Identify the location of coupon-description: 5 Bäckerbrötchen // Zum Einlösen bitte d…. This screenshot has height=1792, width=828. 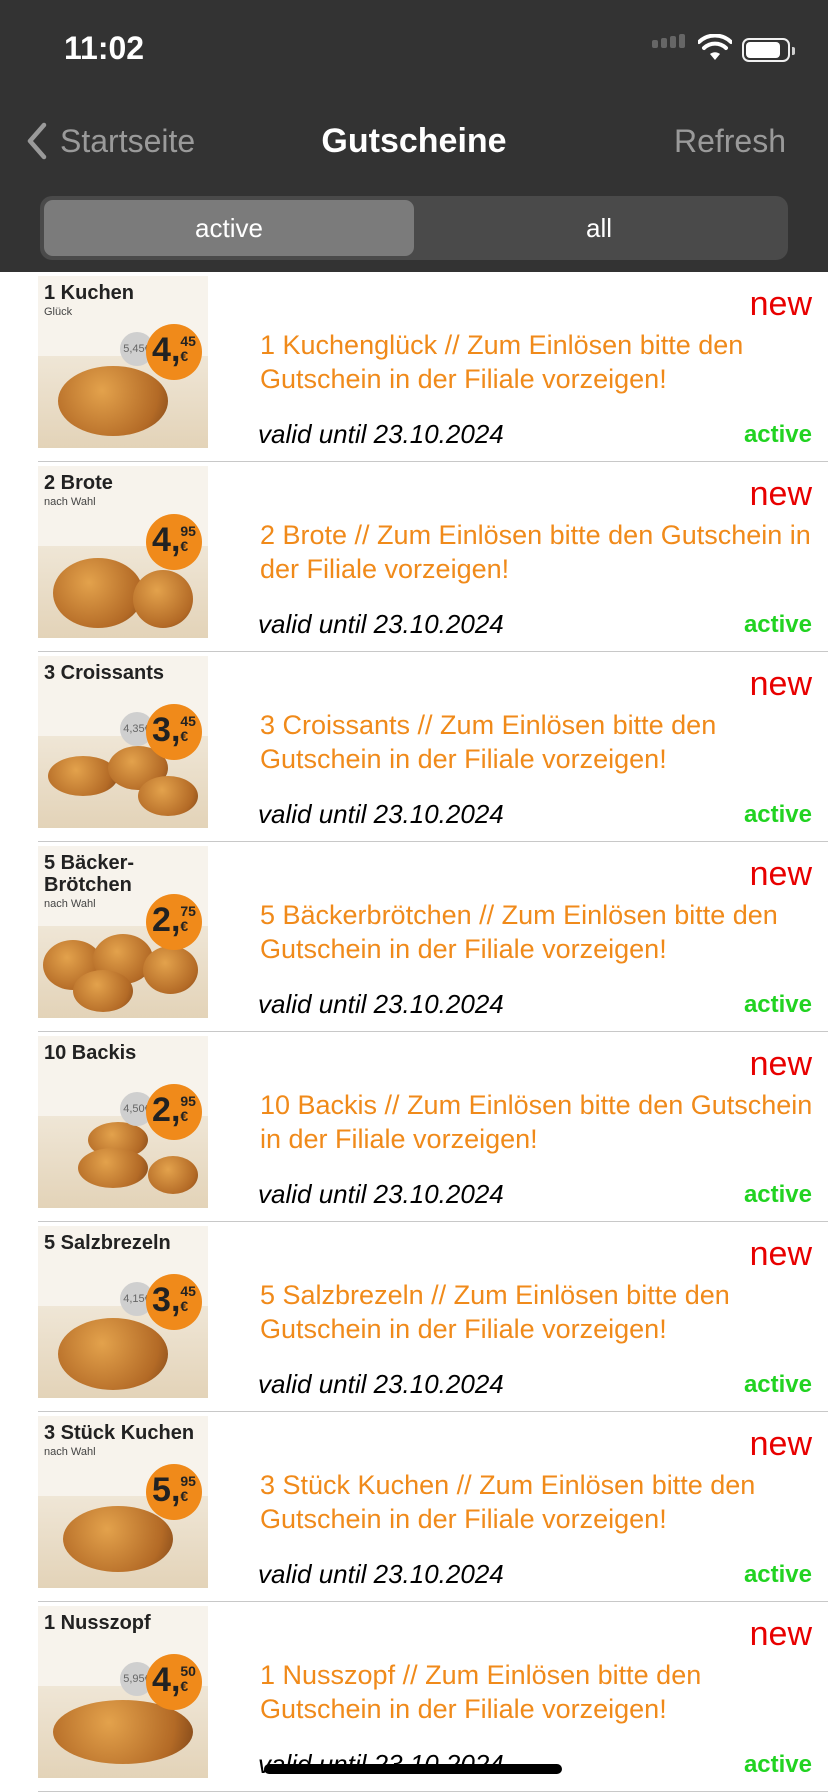
(519, 932).